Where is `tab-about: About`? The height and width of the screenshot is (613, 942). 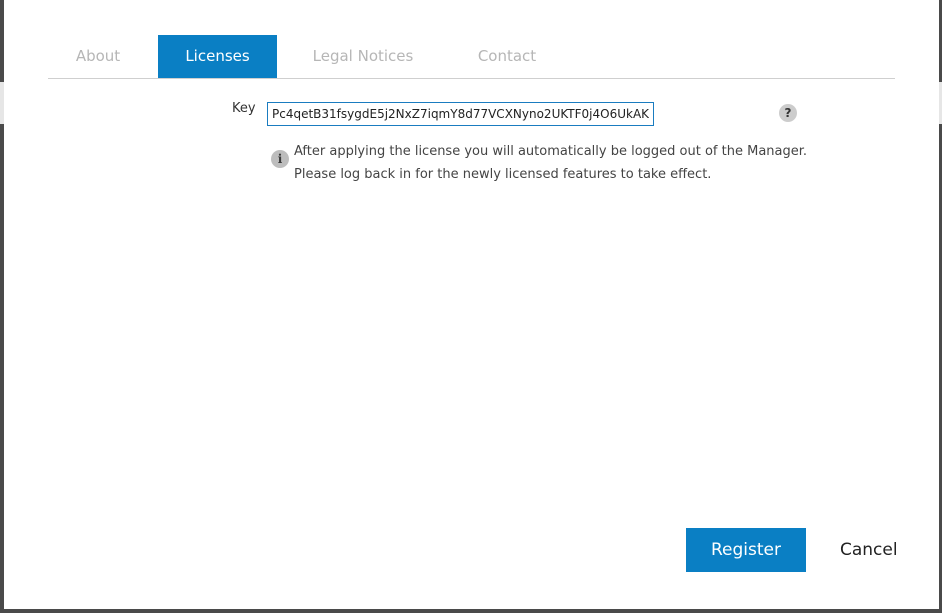 tab-about: About is located at coordinates (98, 56).